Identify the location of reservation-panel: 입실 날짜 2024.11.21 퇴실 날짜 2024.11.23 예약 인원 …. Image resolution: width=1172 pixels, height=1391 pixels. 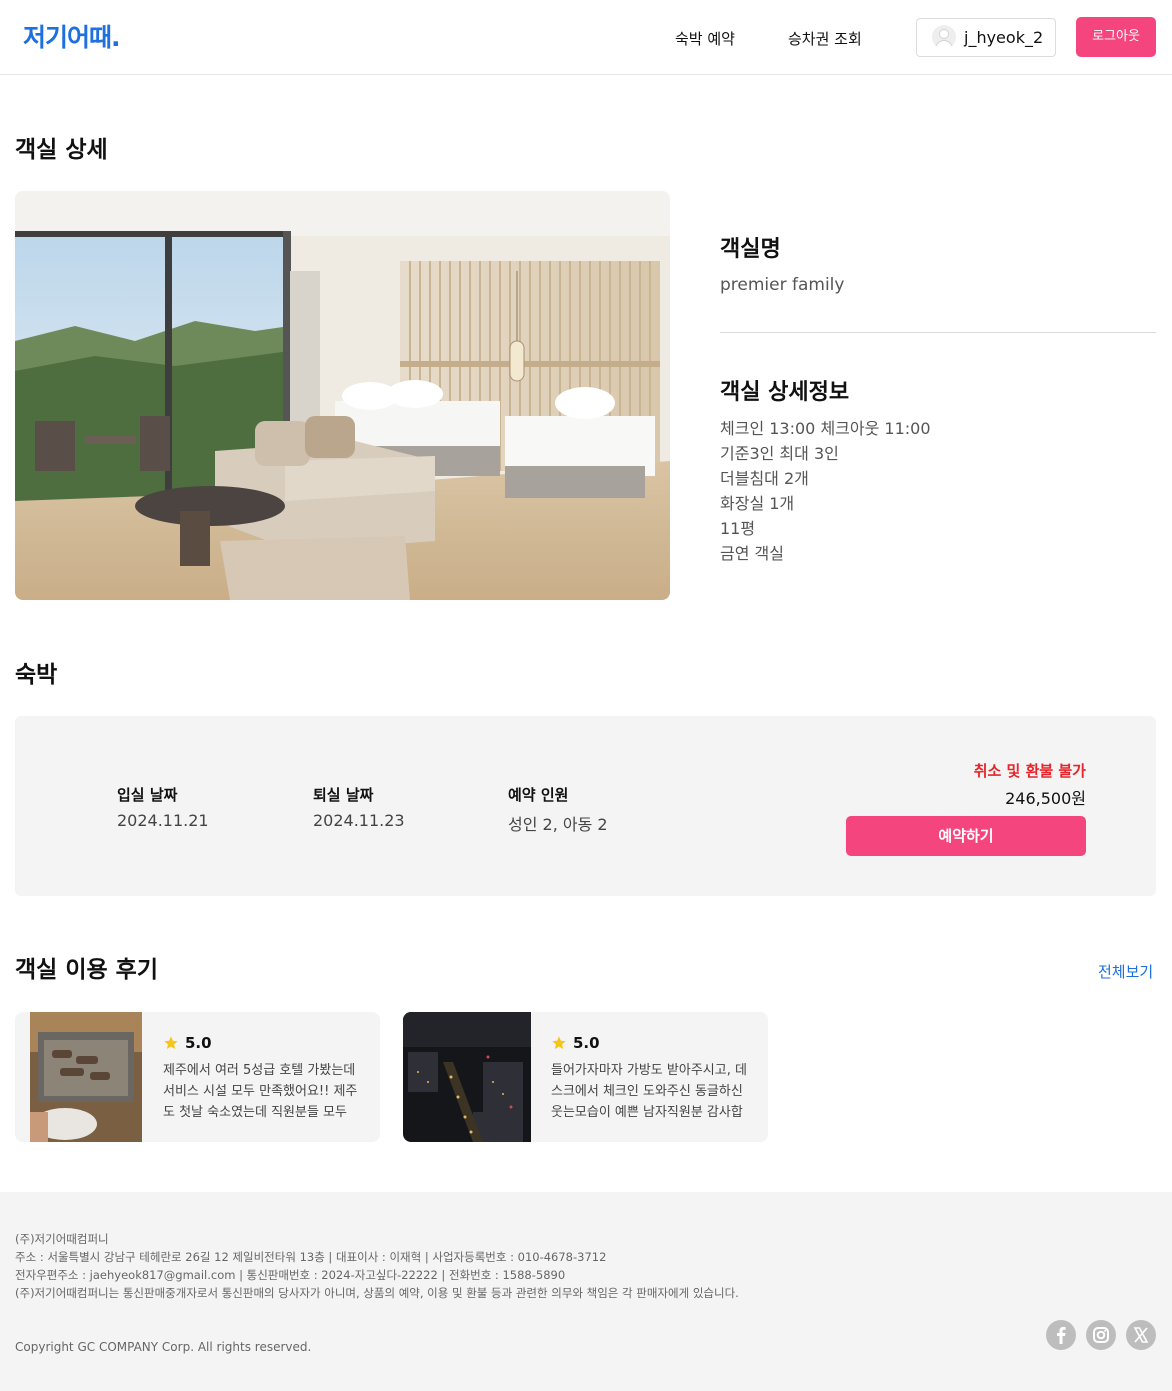
(585, 806).